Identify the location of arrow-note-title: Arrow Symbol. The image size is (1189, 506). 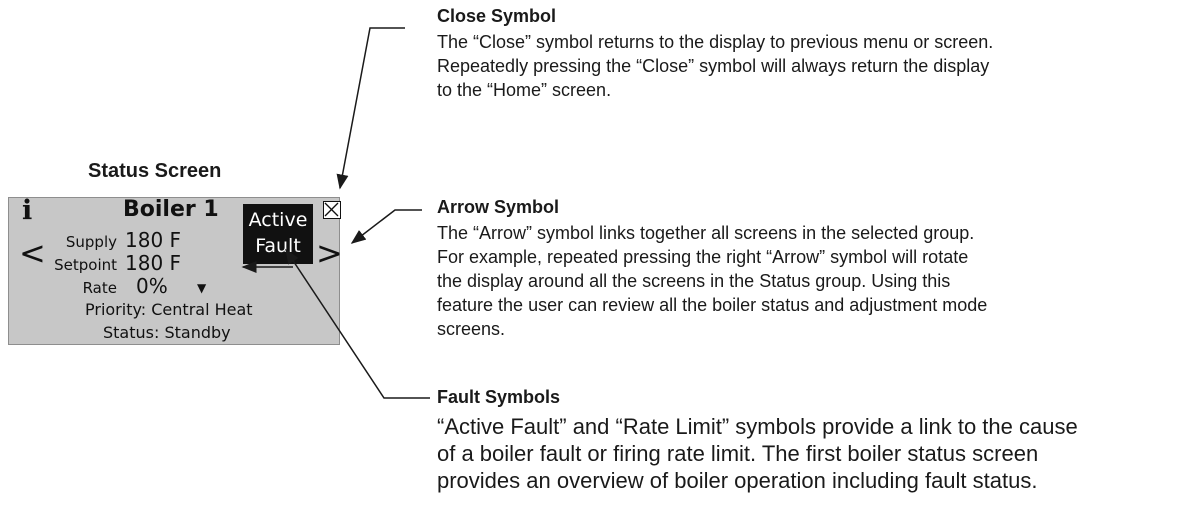
(498, 207).